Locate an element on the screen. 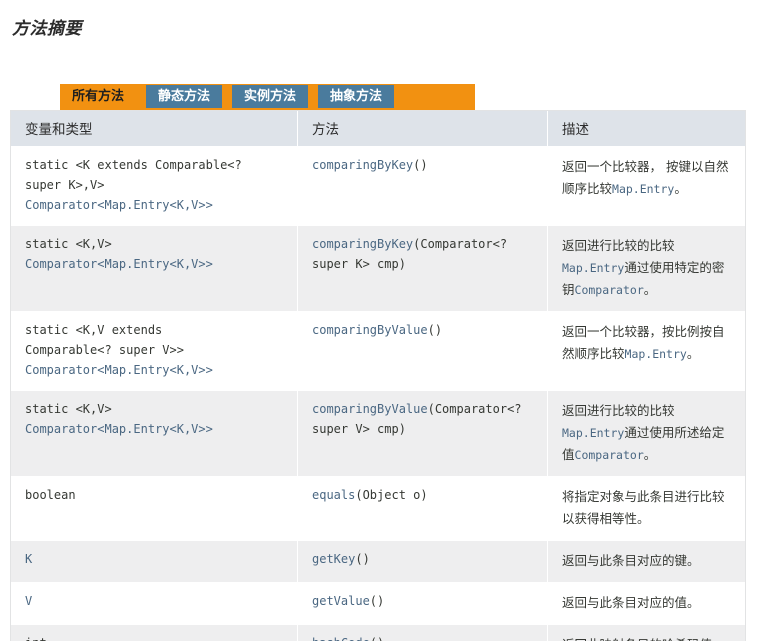 The width and height of the screenshot is (766, 641). type-link: K is located at coordinates (28, 559).